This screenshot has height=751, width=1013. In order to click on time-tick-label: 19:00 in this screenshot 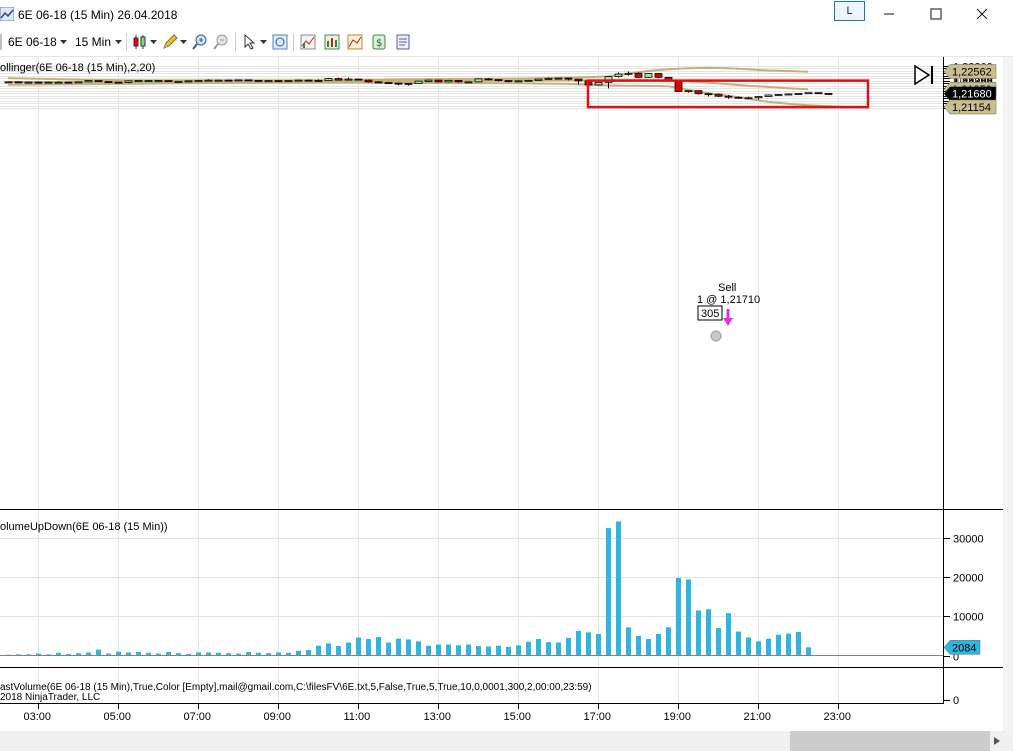, I will do `click(678, 717)`.